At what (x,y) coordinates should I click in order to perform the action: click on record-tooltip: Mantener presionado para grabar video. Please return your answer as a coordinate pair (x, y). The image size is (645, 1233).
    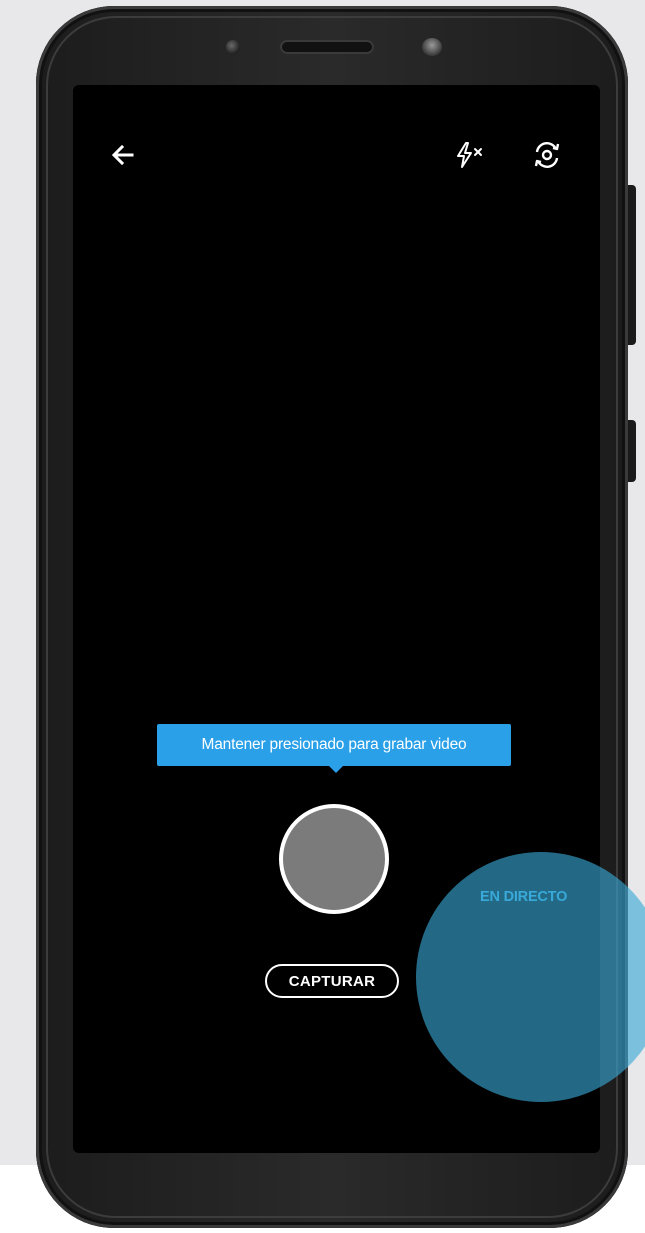
    Looking at the image, I should click on (334, 745).